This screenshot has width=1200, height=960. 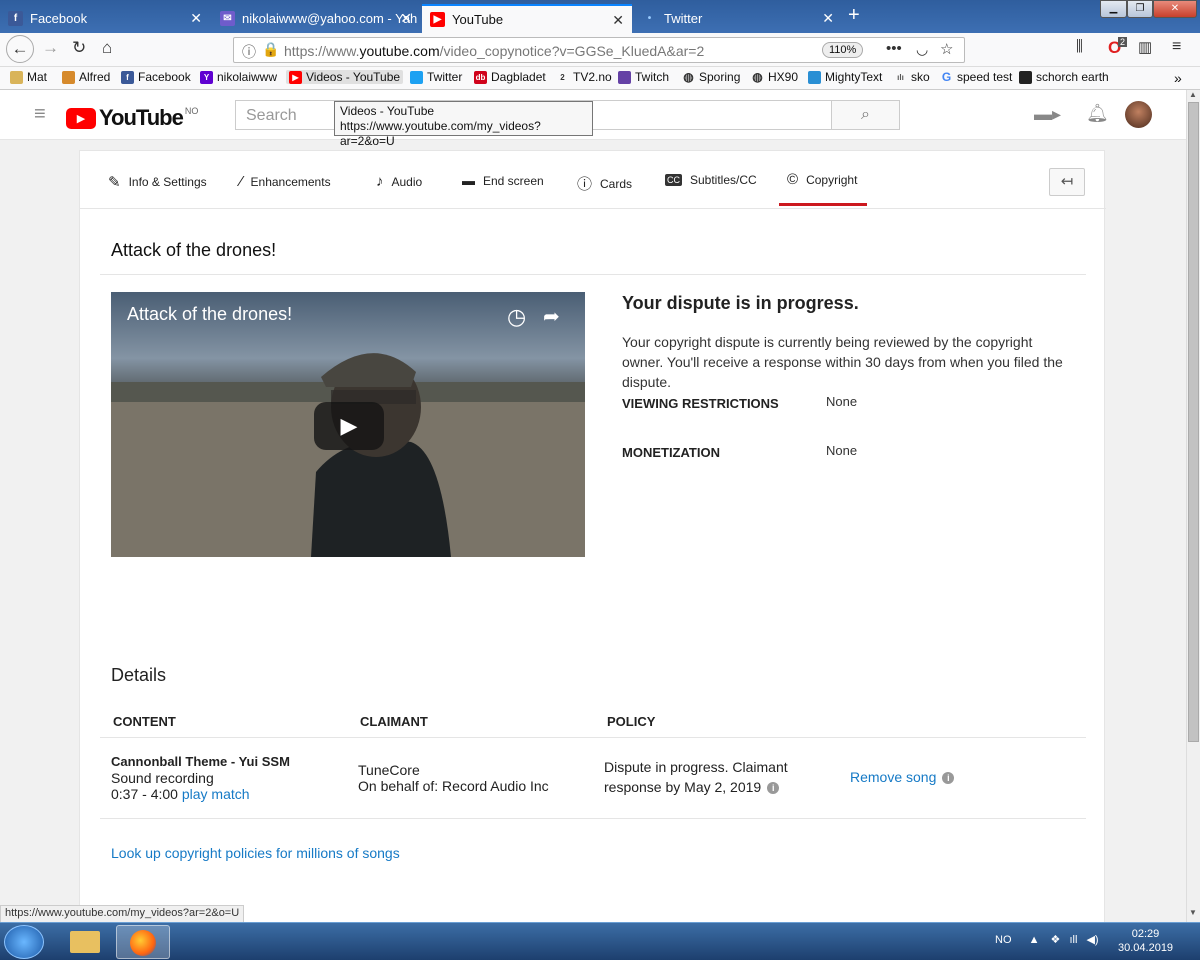 I want to click on bookmark-sko: ılı sko, so click(x=912, y=77).